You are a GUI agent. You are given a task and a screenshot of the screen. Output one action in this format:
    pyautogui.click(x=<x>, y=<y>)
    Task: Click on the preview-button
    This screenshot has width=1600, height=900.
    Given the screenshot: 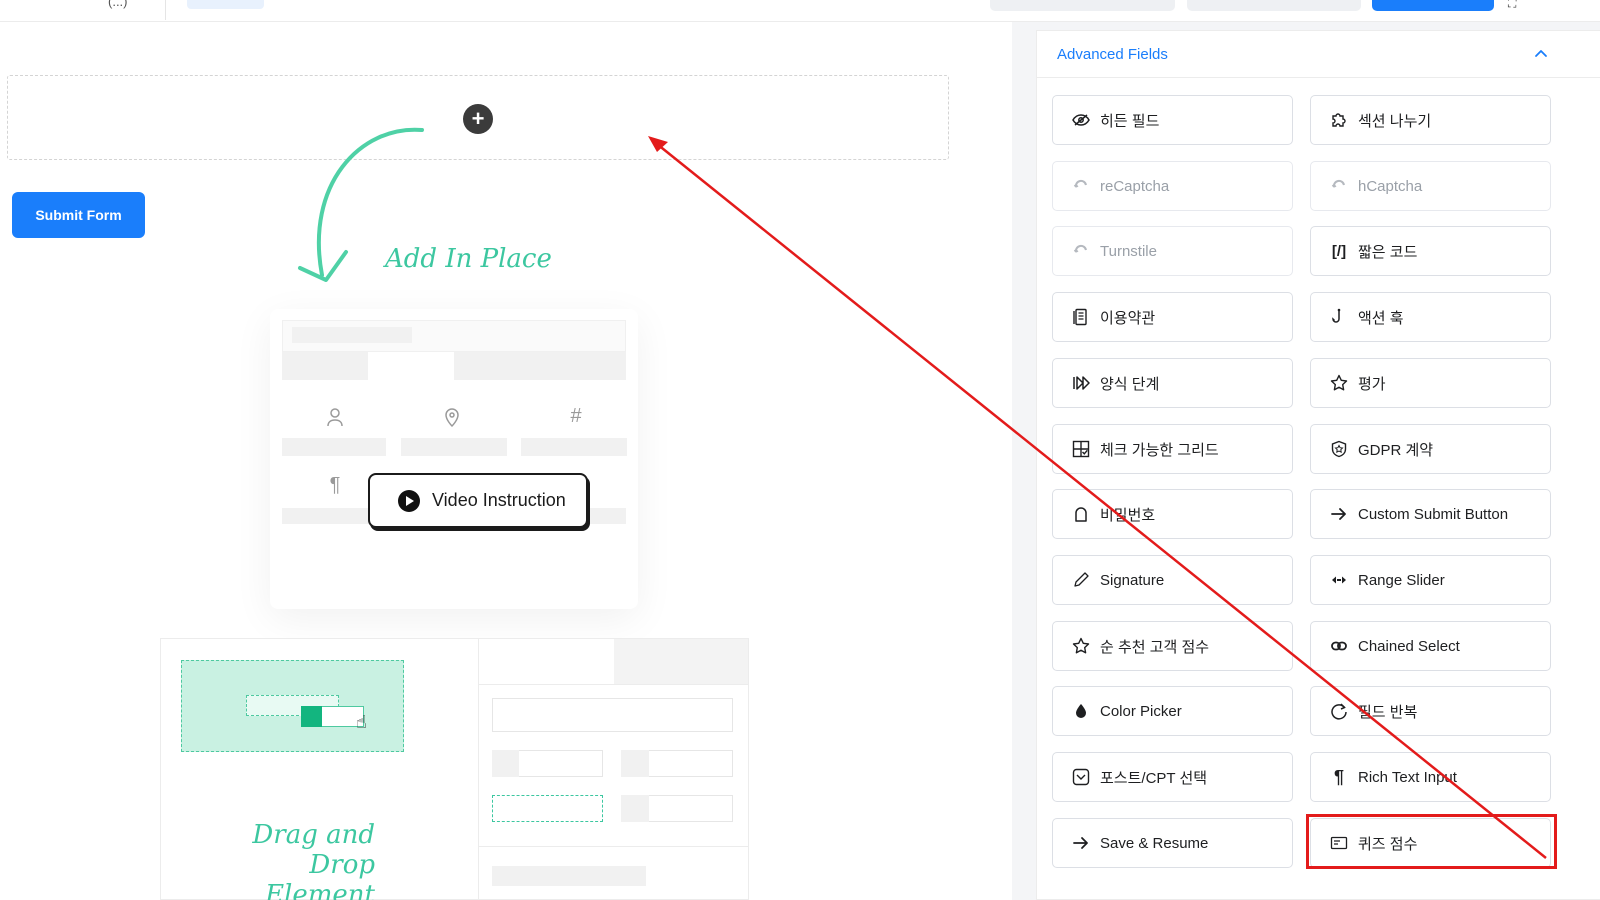 What is the action you would take?
    pyautogui.click(x=1082, y=5)
    